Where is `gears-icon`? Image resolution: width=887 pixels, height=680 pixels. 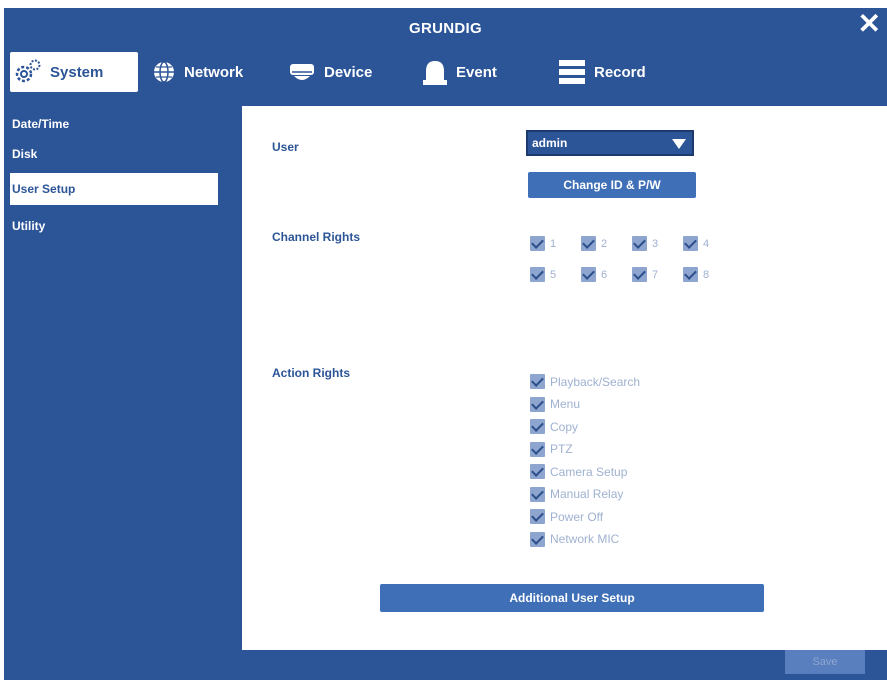
gears-icon is located at coordinates (28, 72).